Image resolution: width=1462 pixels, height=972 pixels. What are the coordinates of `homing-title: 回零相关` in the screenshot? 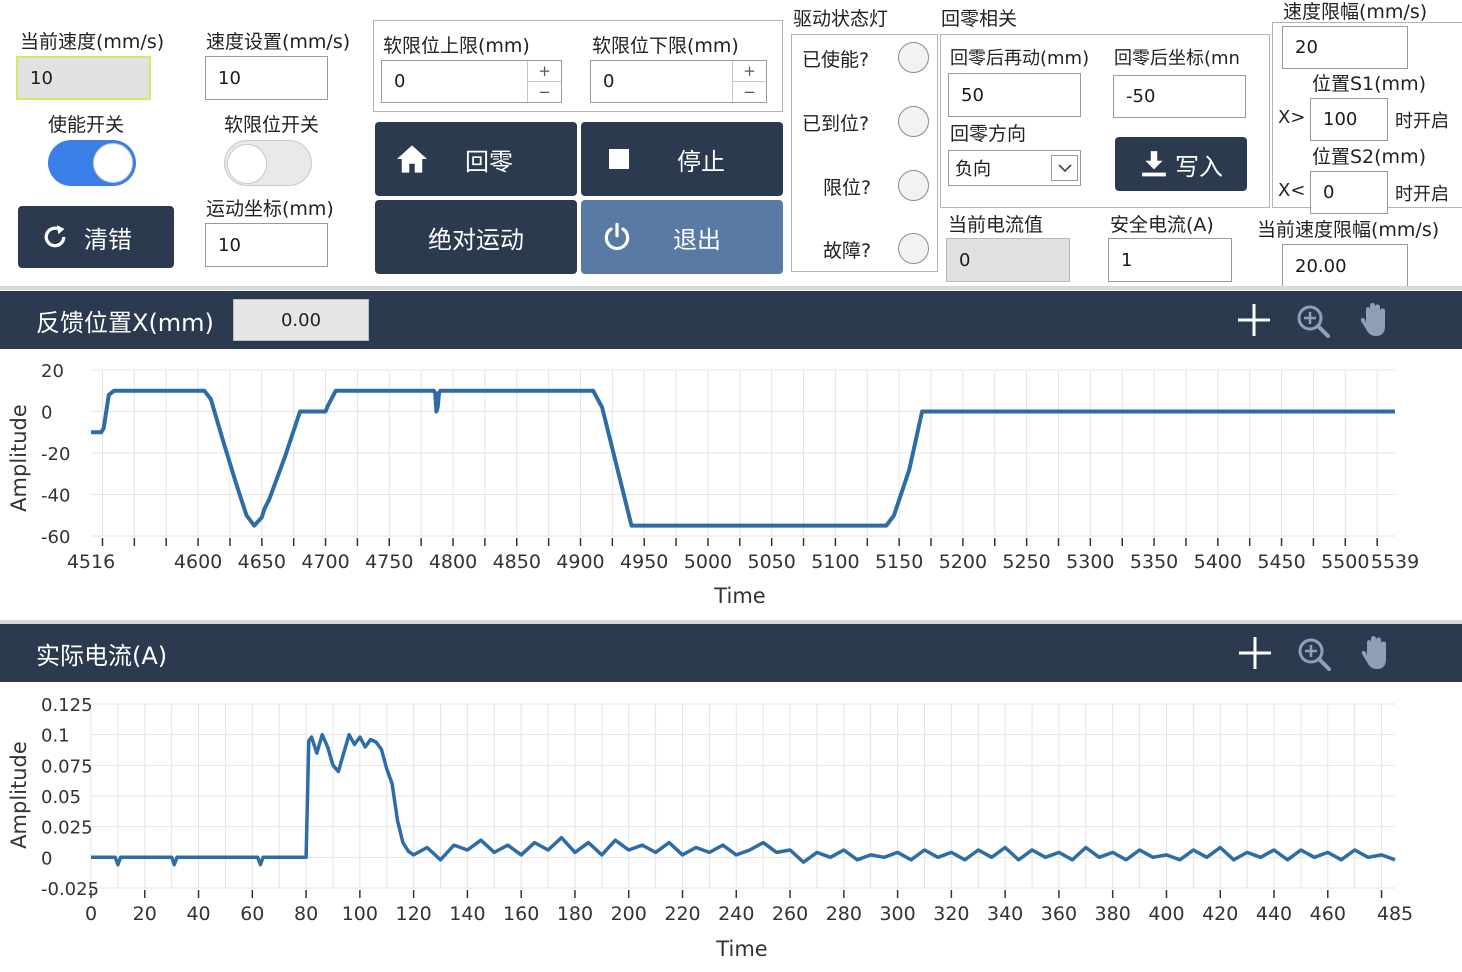 It's located at (979, 19).